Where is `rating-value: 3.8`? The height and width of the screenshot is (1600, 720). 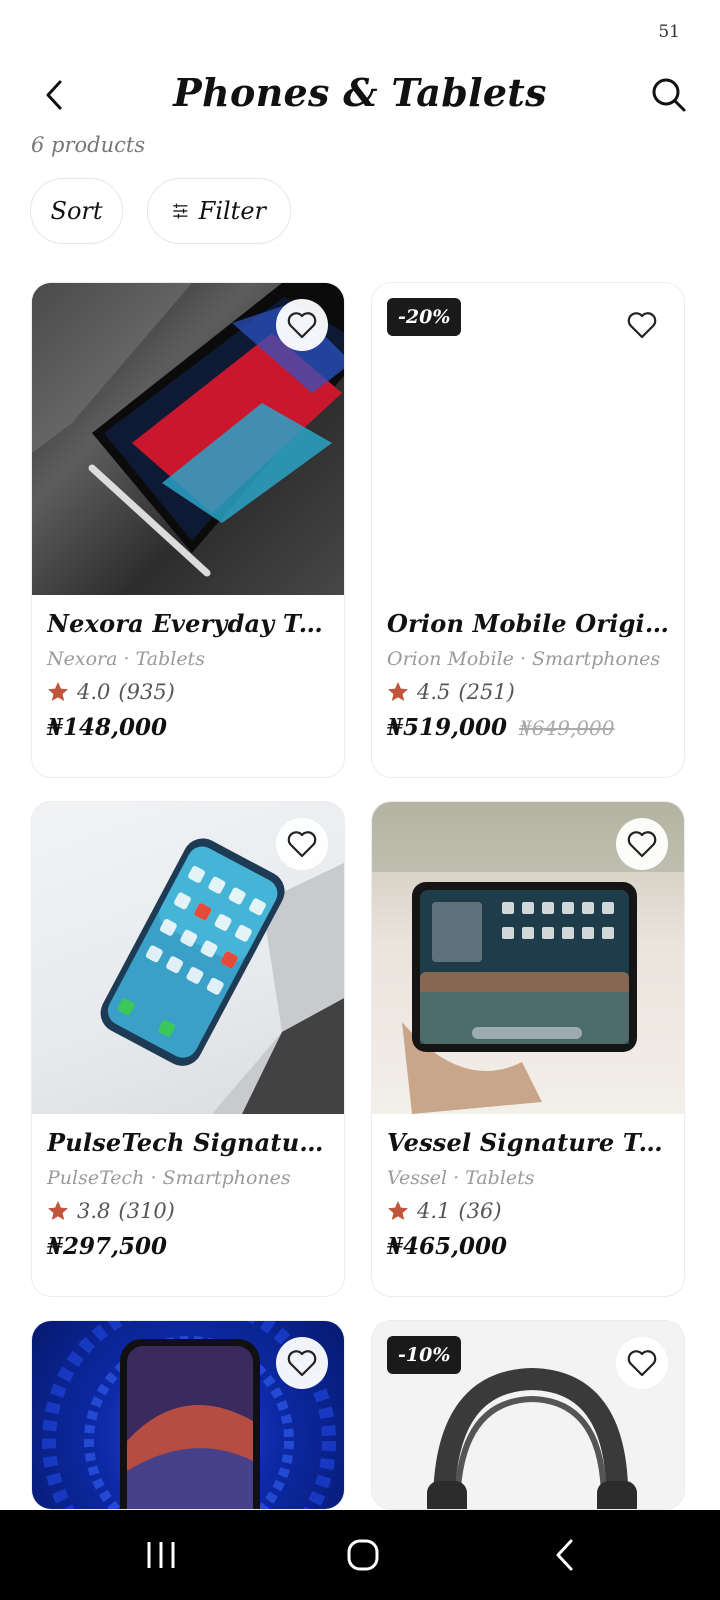
rating-value: 3.8 is located at coordinates (94, 1211).